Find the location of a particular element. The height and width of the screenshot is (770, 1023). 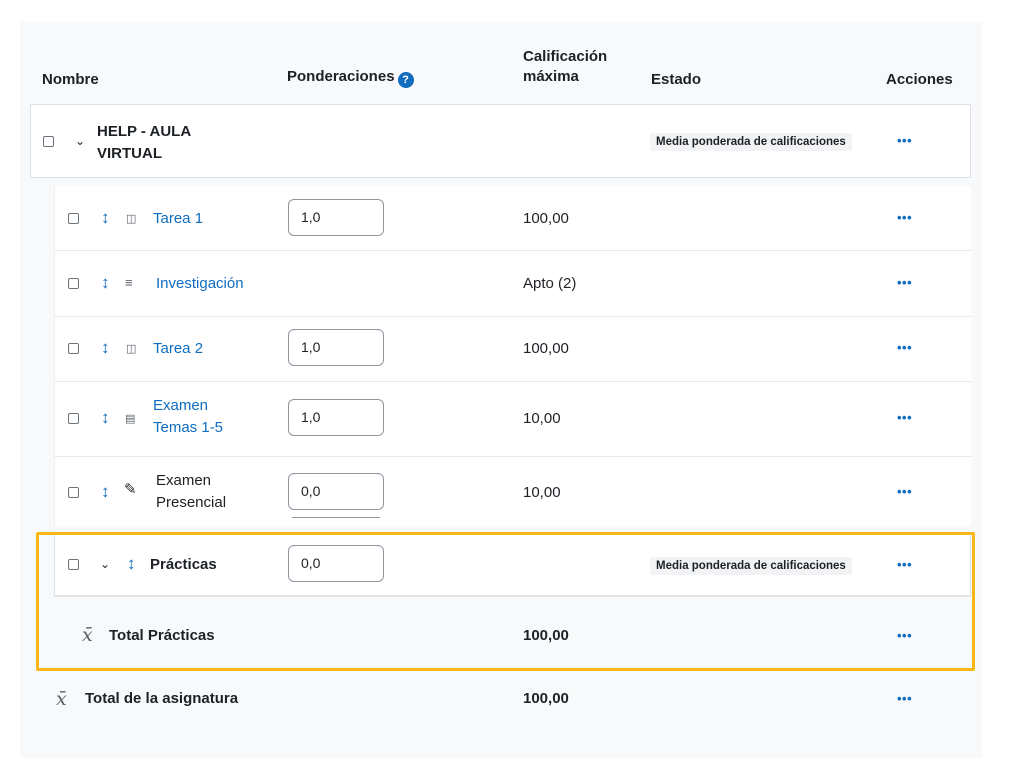

category-name: HELP - AULA VIRTUAL is located at coordinates (144, 143).